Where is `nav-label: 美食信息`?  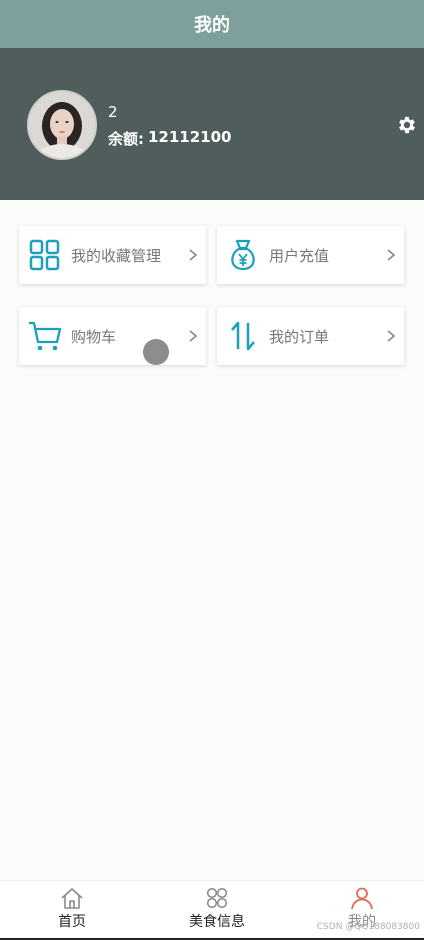
nav-label: 美食信息 is located at coordinates (217, 922).